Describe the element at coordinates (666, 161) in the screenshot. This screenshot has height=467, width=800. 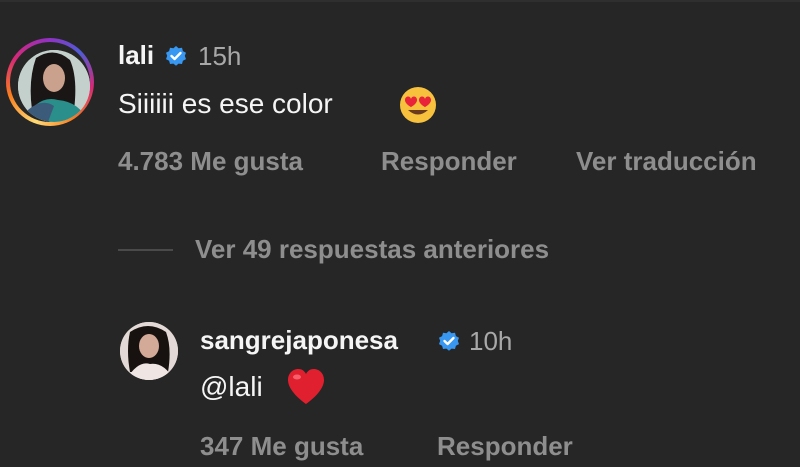
I see `translate-button: Ver traducción` at that location.